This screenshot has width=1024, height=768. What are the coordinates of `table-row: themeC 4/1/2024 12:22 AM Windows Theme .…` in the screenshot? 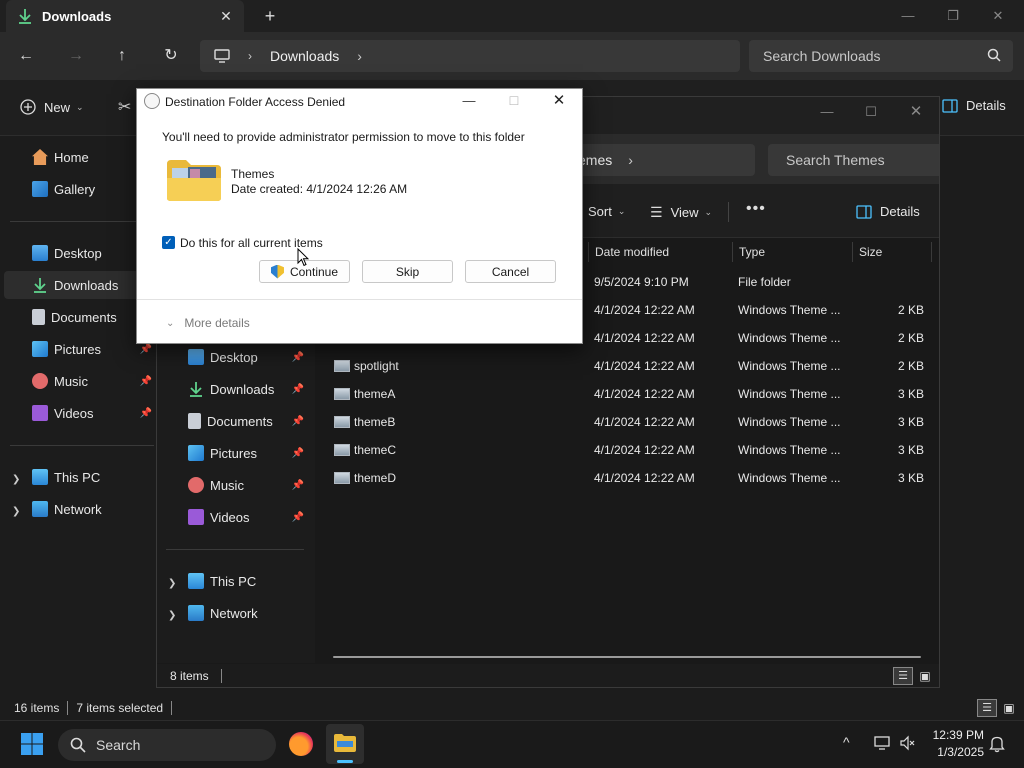 It's located at (630, 450).